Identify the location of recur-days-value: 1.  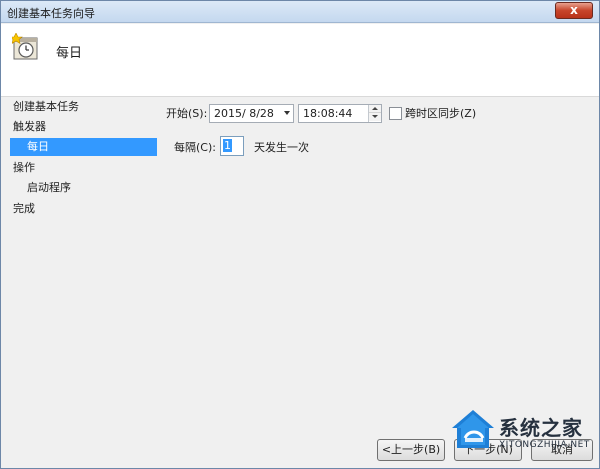
(227, 145).